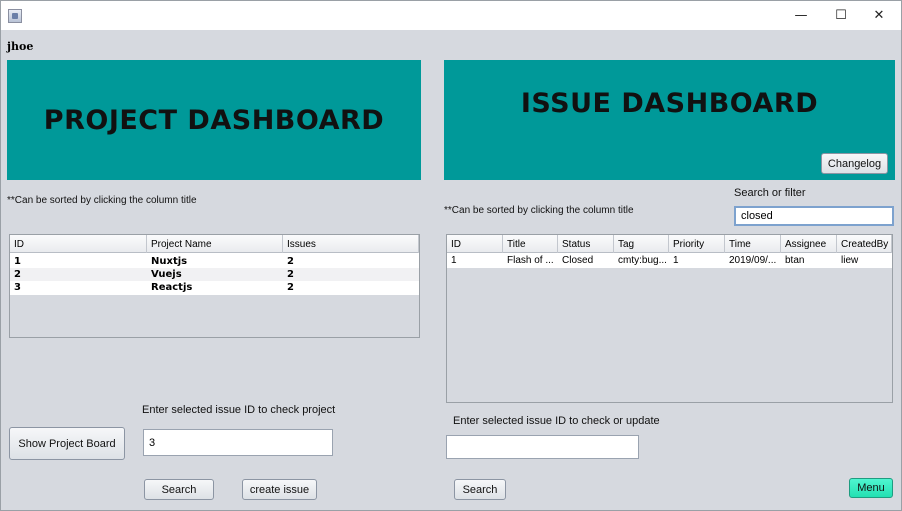 The image size is (902, 511). I want to click on issue-cell-id: 1, so click(454, 260).